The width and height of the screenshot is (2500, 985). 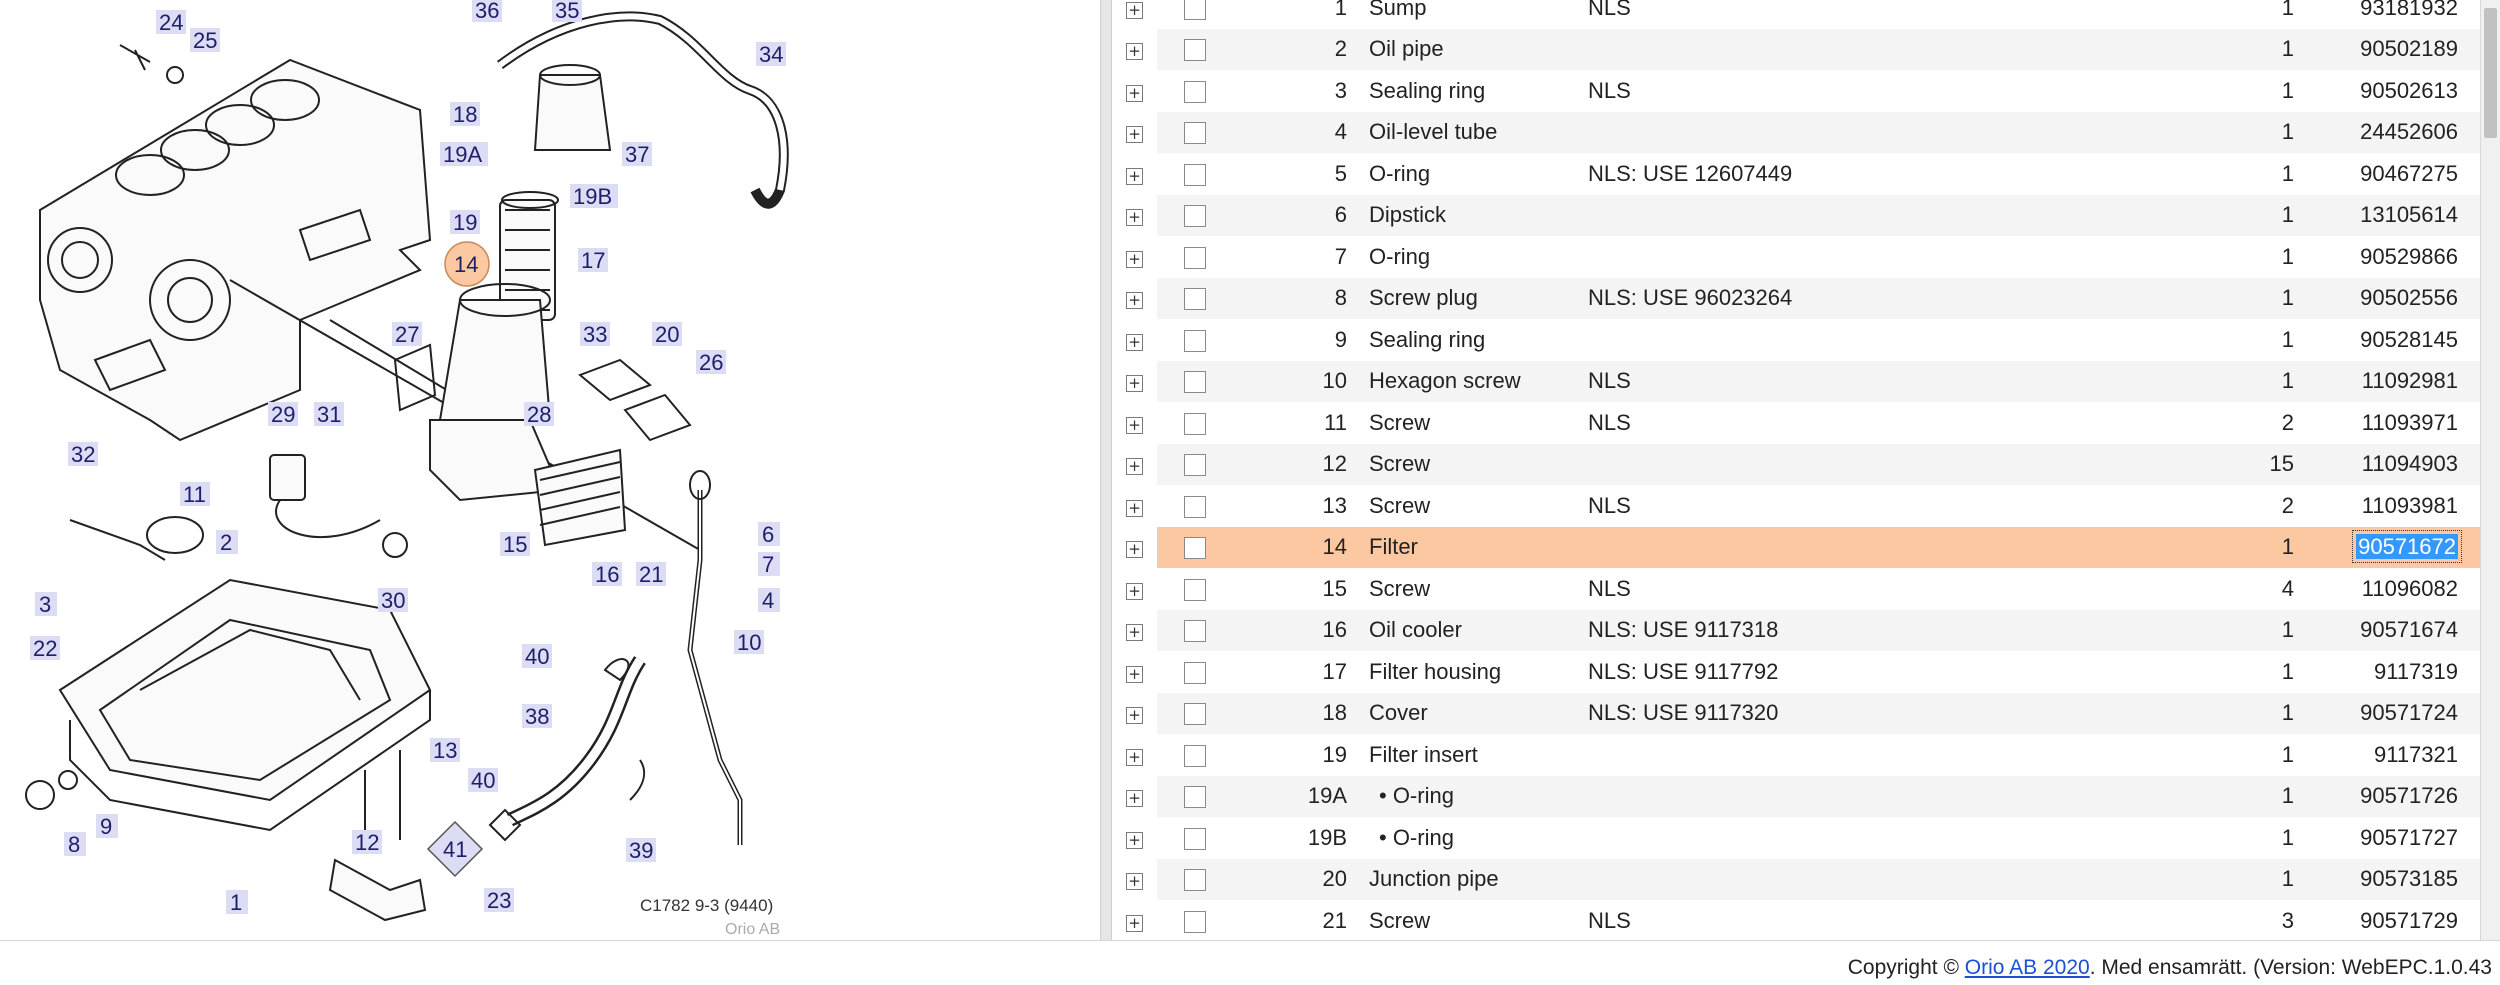 What do you see at coordinates (537, 656) in the screenshot?
I see `callout-40-top: 40` at bounding box center [537, 656].